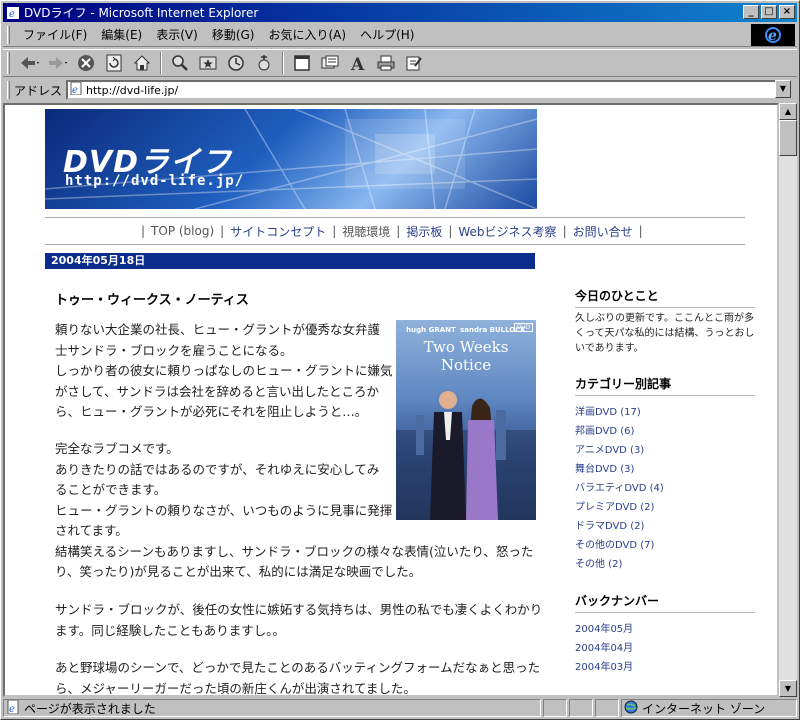 This screenshot has width=800, height=720. I want to click on menu-help: ヘルプ(H), so click(387, 34).